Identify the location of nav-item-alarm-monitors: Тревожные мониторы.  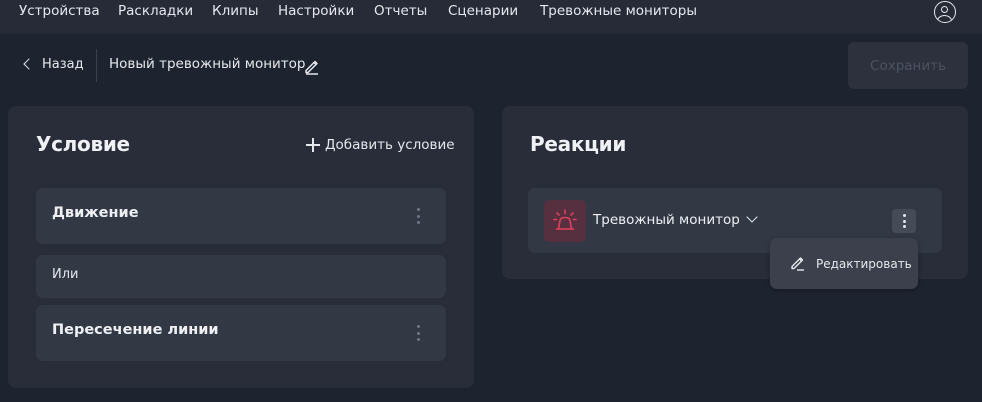
(618, 11).